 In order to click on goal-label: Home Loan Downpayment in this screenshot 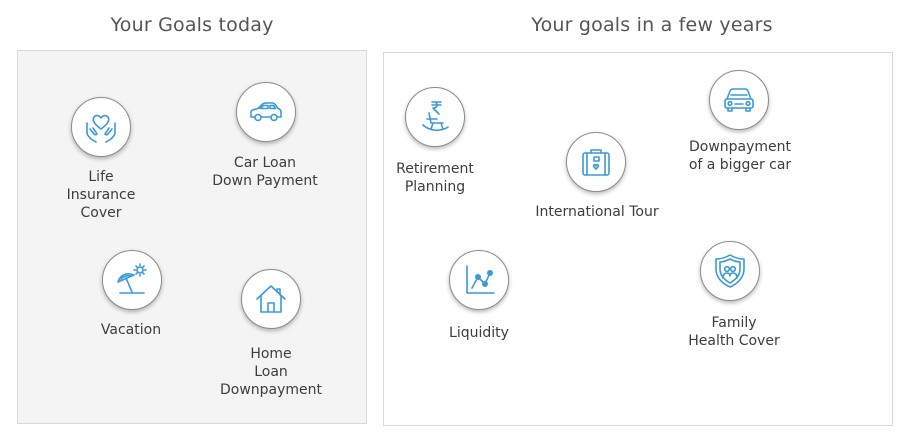, I will do `click(271, 372)`.